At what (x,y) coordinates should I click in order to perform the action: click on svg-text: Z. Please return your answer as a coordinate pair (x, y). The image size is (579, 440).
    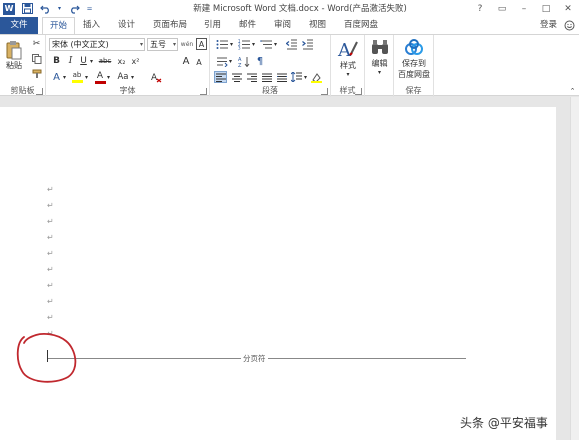
    Looking at the image, I should click on (240, 65).